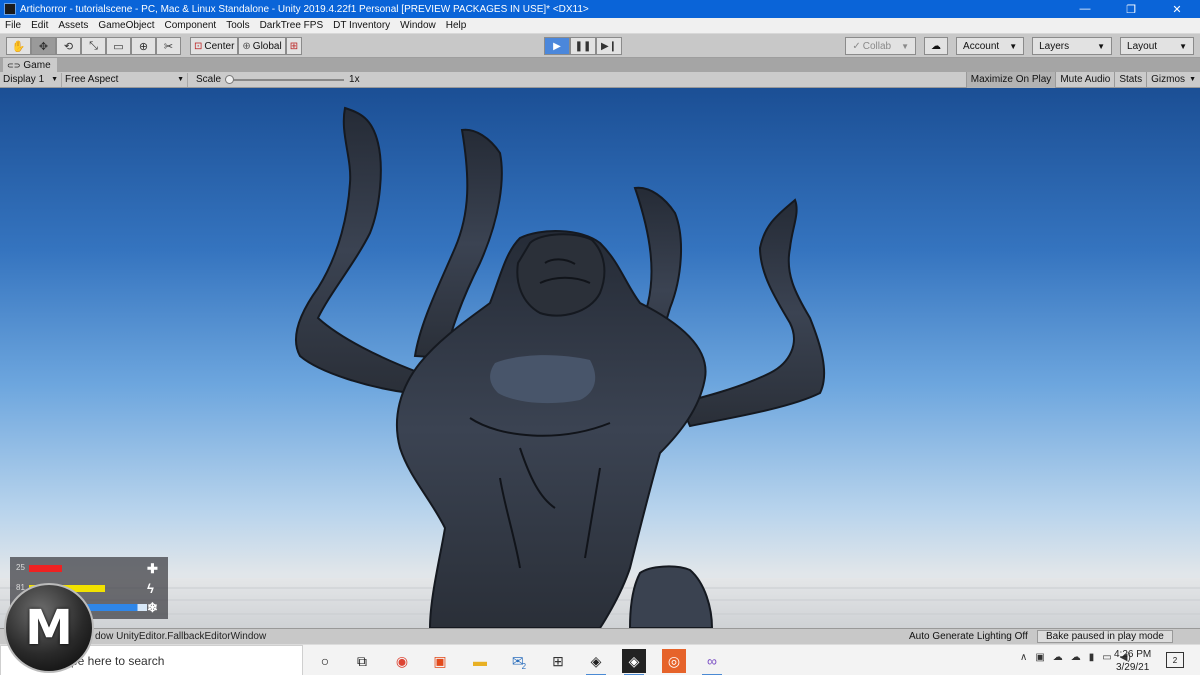 The width and height of the screenshot is (1200, 675). Describe the element at coordinates (1039, 657) in the screenshot. I see `camera-icon: ▣` at that location.